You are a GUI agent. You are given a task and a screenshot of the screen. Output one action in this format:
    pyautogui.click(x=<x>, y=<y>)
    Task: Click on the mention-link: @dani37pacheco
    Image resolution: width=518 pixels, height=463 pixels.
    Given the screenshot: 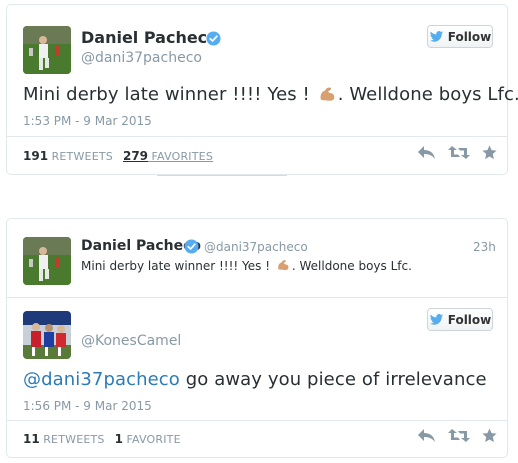 What is the action you would take?
    pyautogui.click(x=101, y=379)
    